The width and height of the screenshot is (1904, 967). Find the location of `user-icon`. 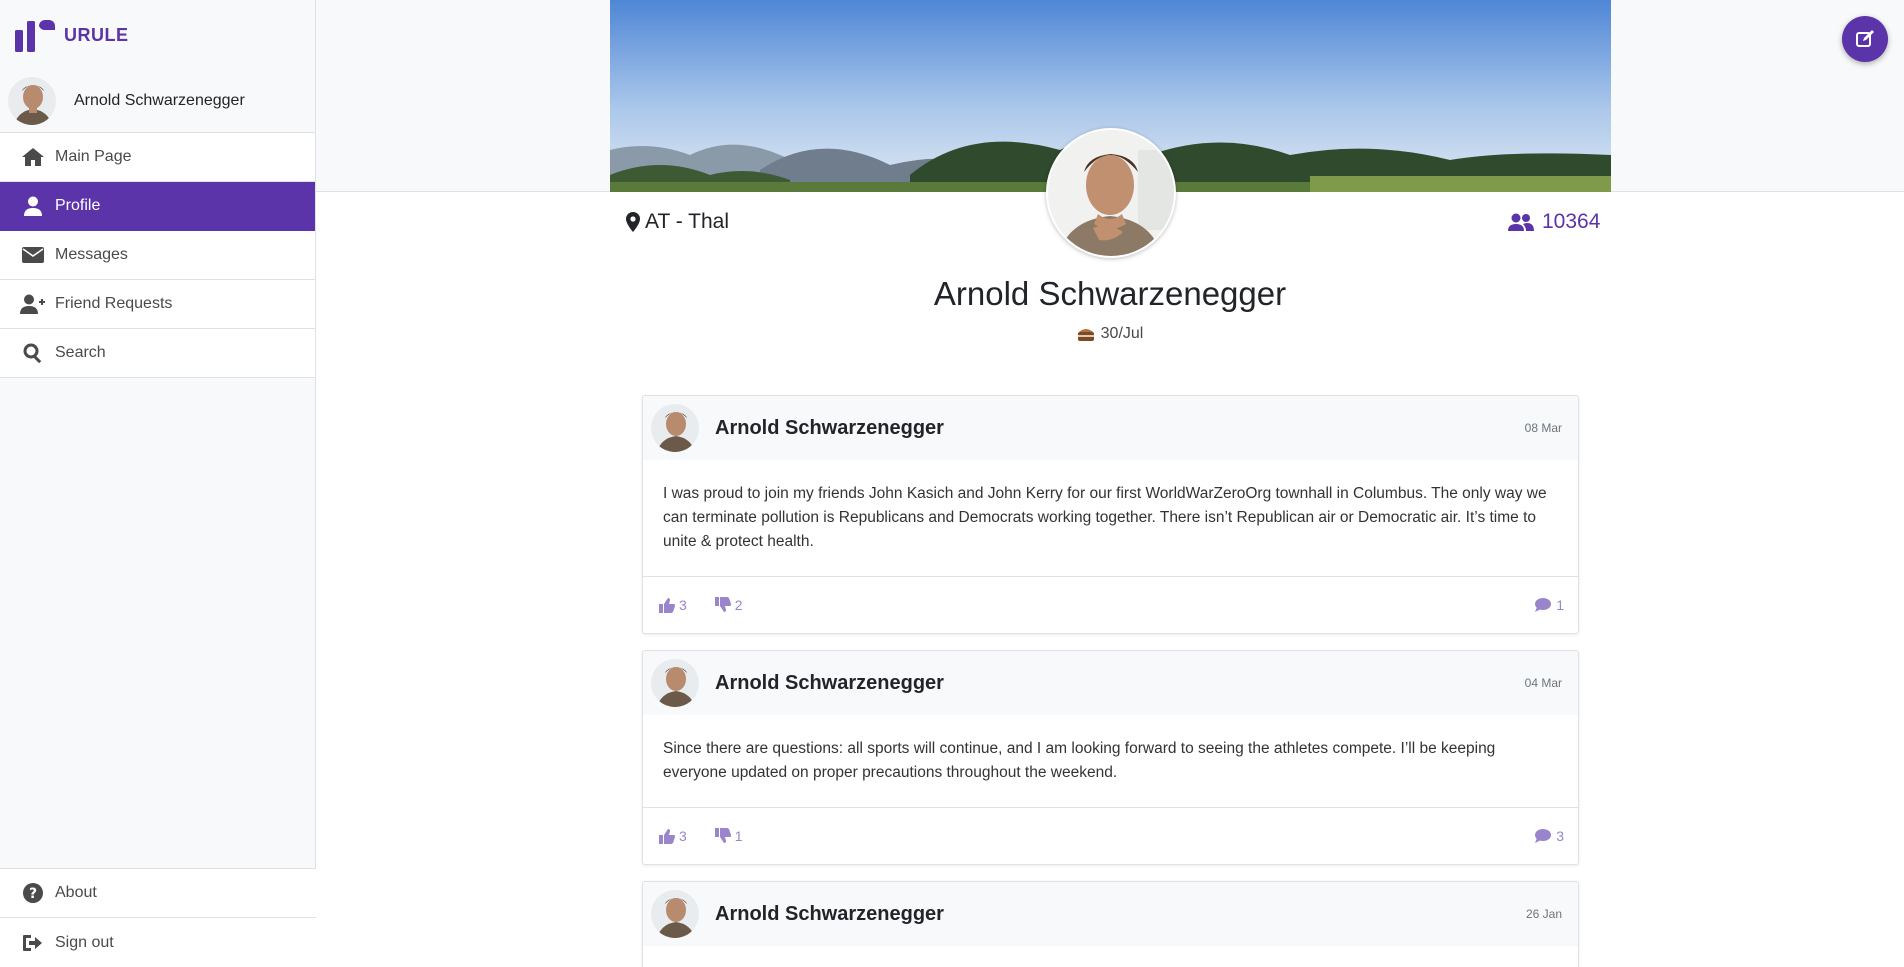

user-icon is located at coordinates (33, 206).